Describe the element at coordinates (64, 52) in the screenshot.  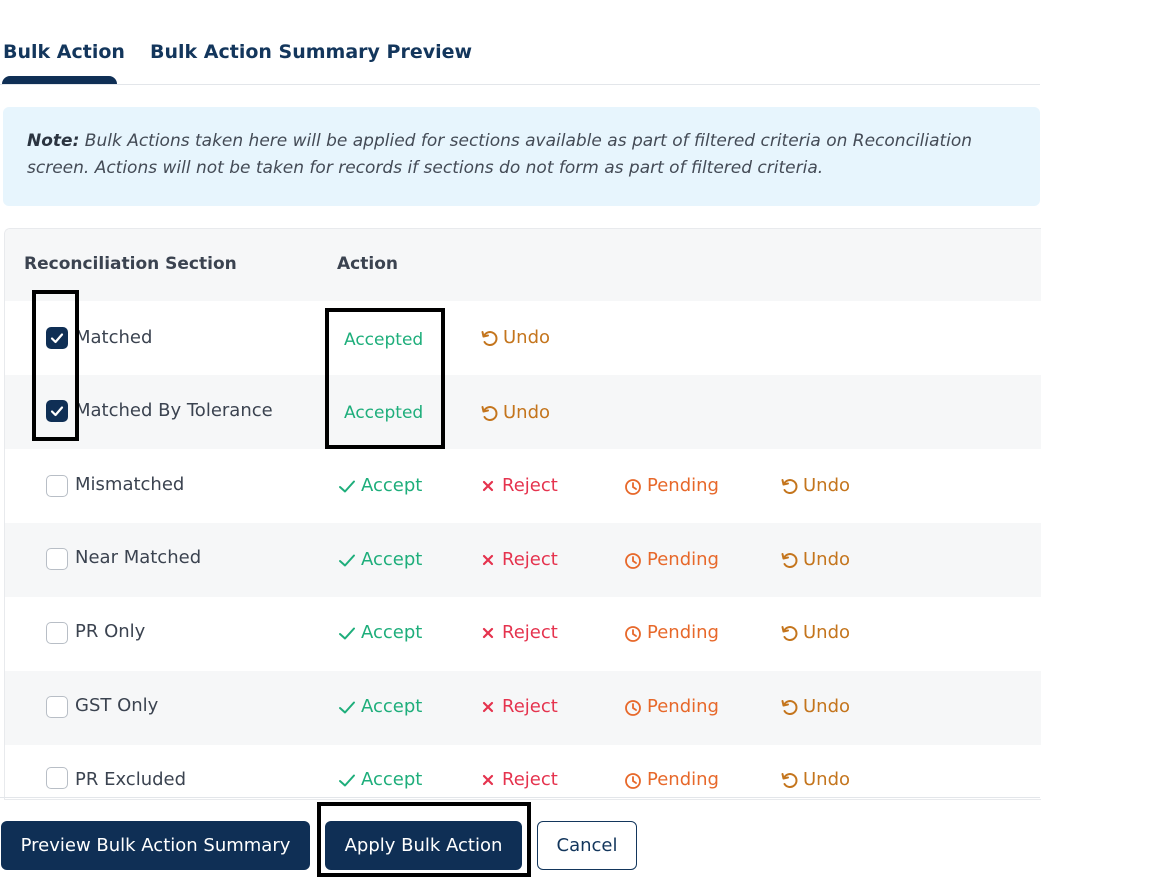
I see `tab-bulk-action: Bulk Action` at that location.